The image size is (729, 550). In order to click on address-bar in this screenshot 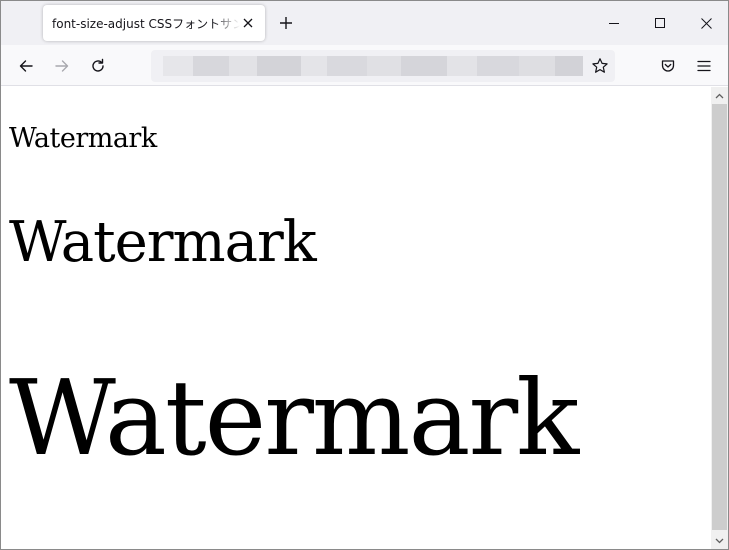, I will do `click(383, 66)`.